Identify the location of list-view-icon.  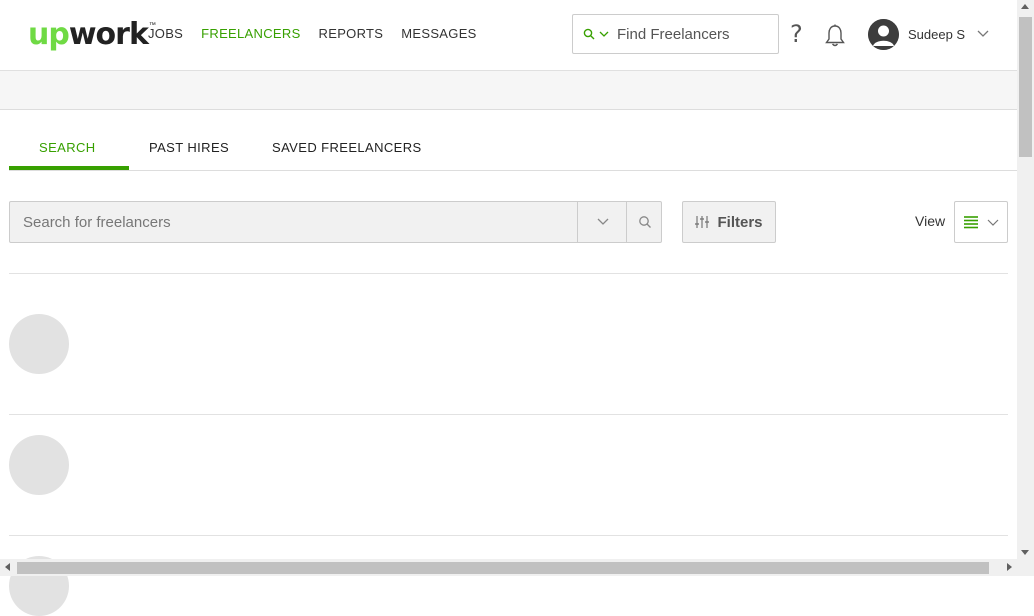
(971, 222).